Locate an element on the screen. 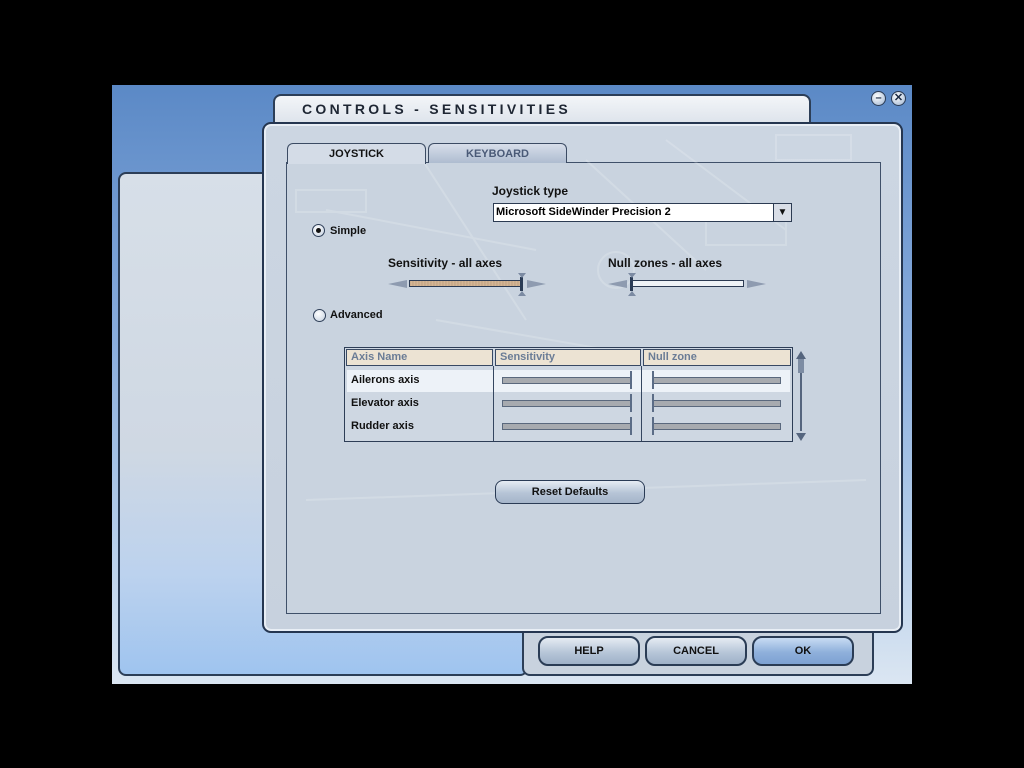 The image size is (1024, 768). reset-defaults-button: Reset Defaults is located at coordinates (570, 492).